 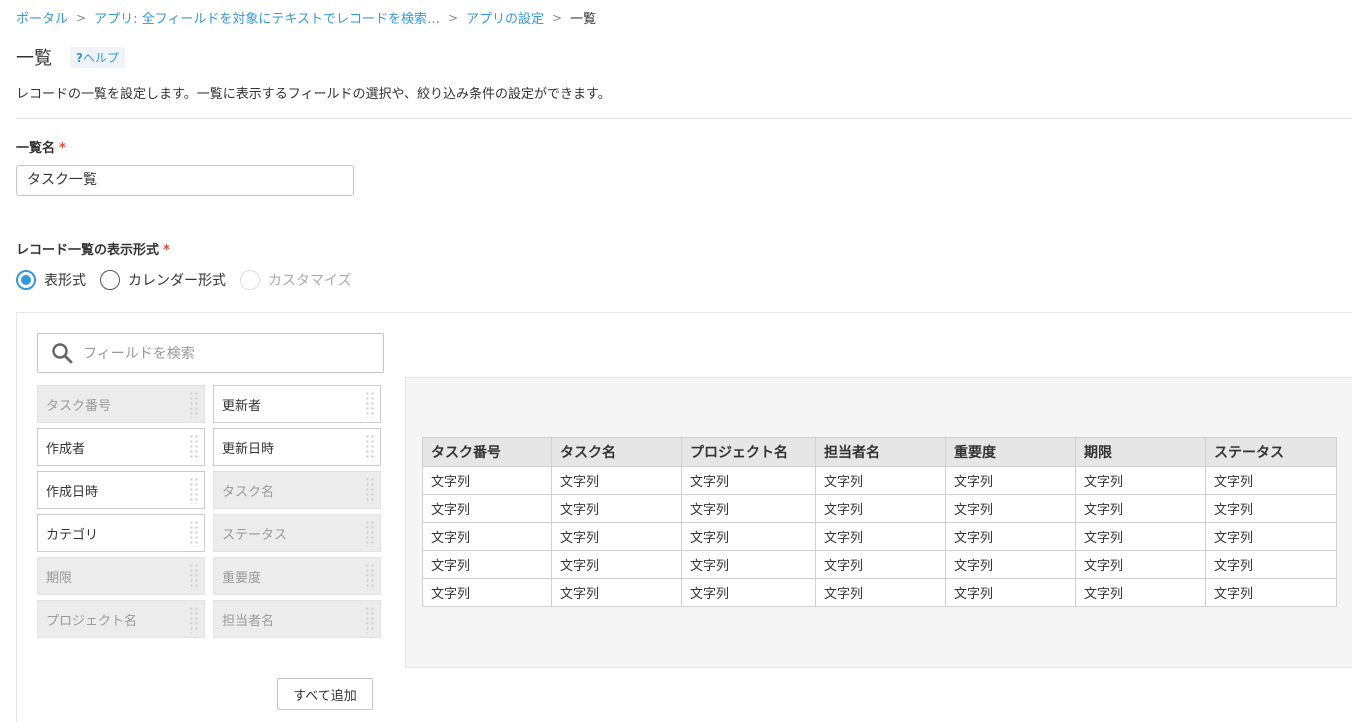 I want to click on field-item-label: タスク名, so click(x=248, y=492).